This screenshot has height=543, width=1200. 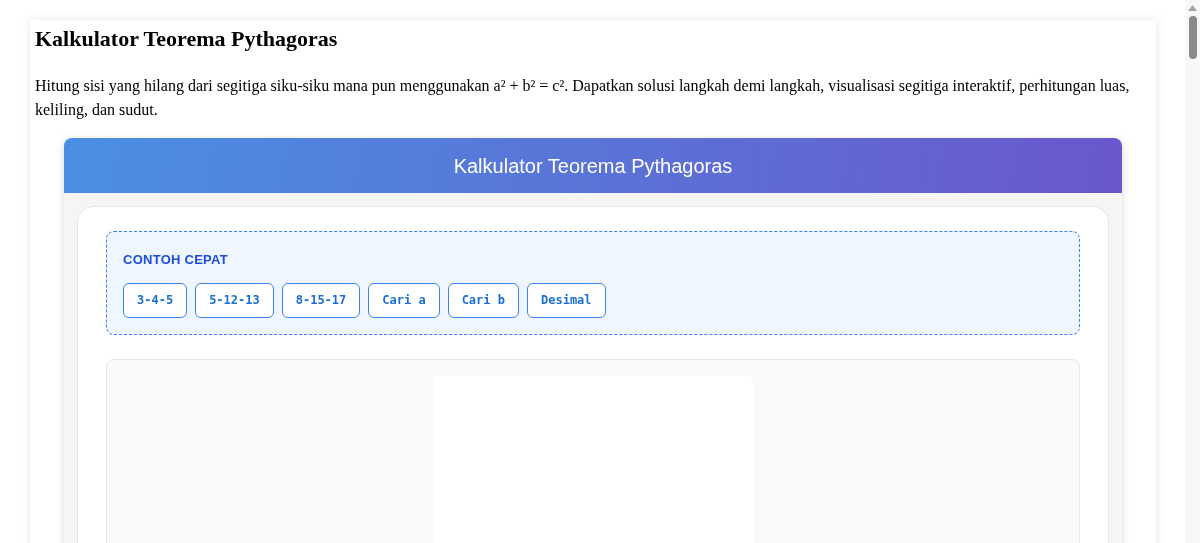 What do you see at coordinates (176, 260) in the screenshot?
I see `quick-examples-label: CONTOH CEPAT` at bounding box center [176, 260].